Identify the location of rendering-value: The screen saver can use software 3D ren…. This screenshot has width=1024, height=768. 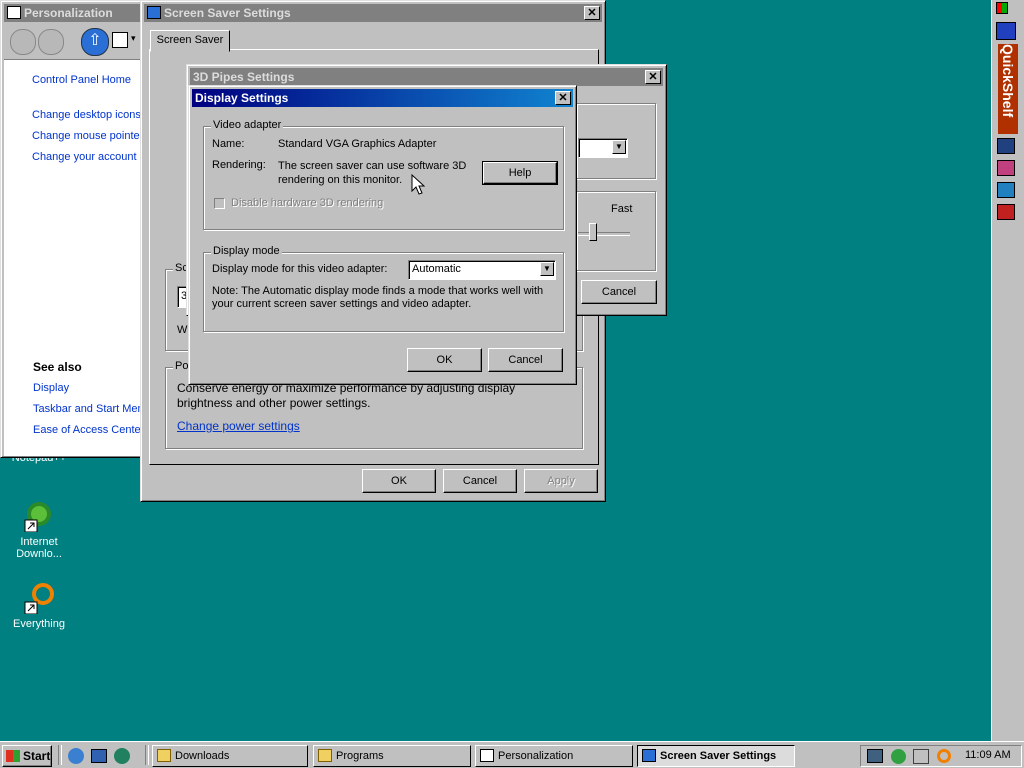
(372, 173).